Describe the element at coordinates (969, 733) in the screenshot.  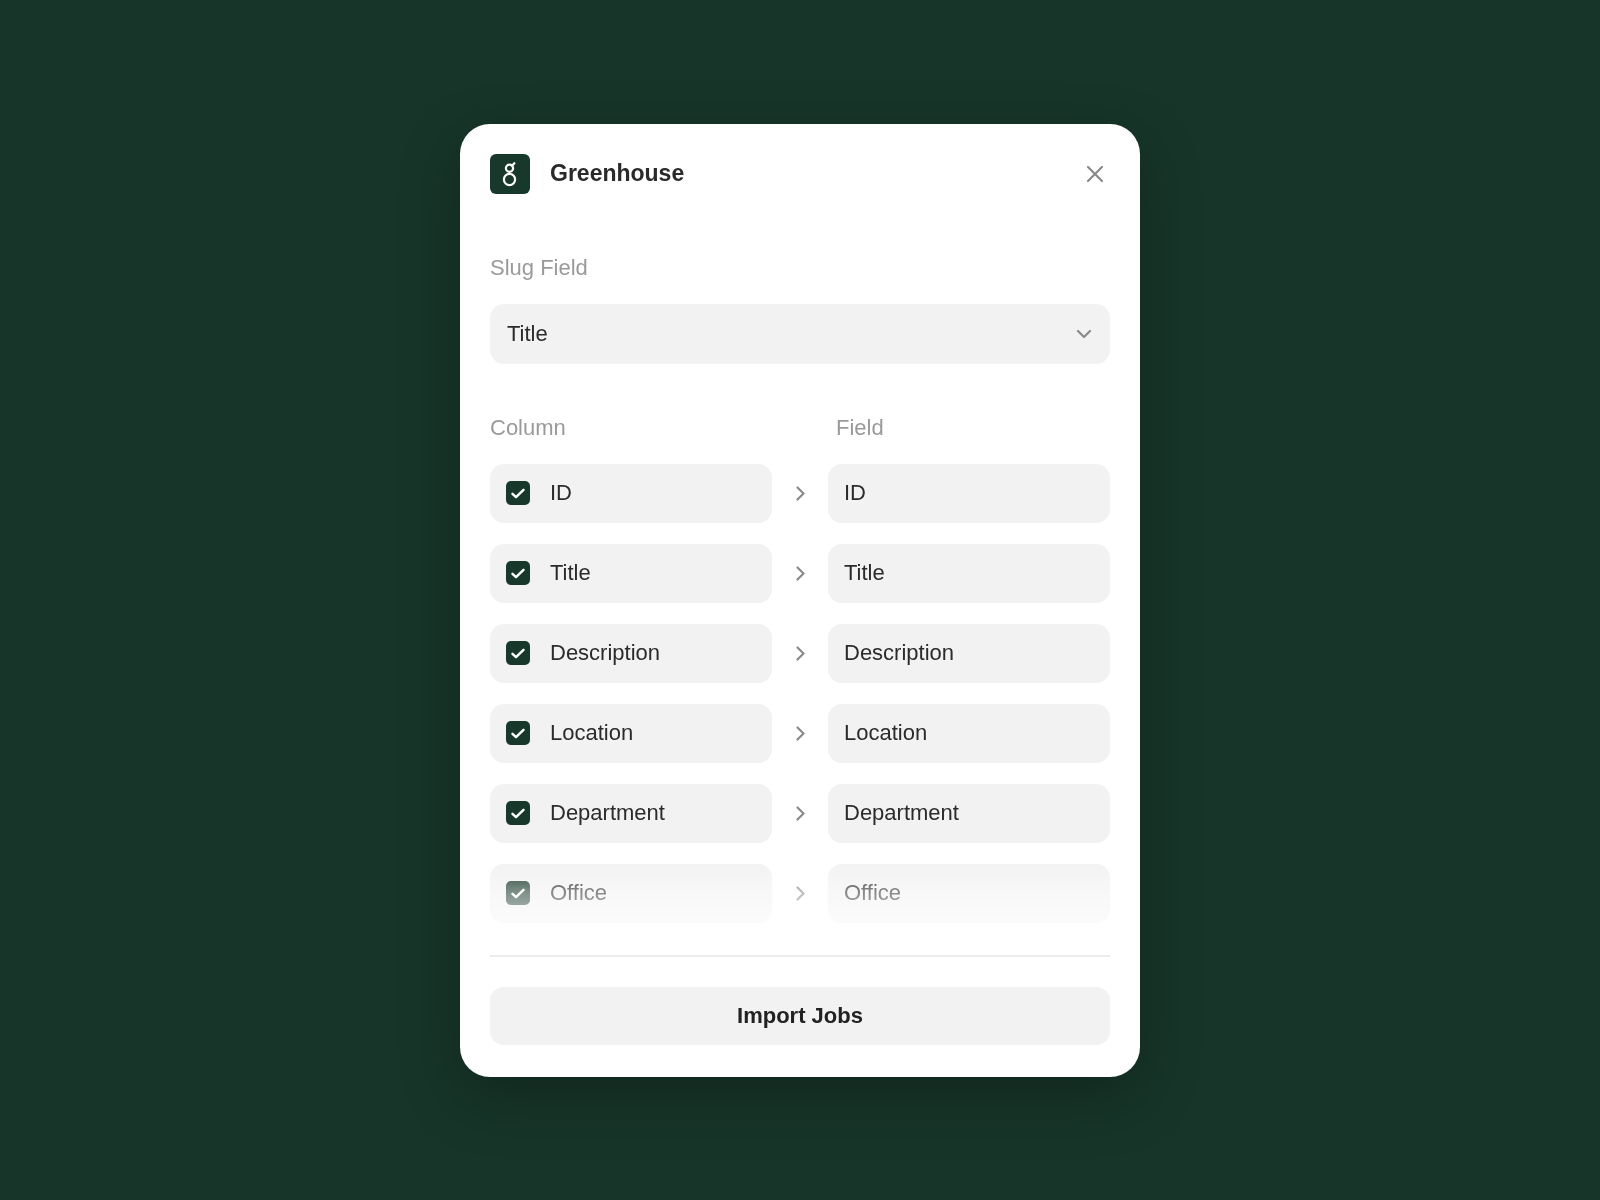
I see `field-select: Location` at that location.